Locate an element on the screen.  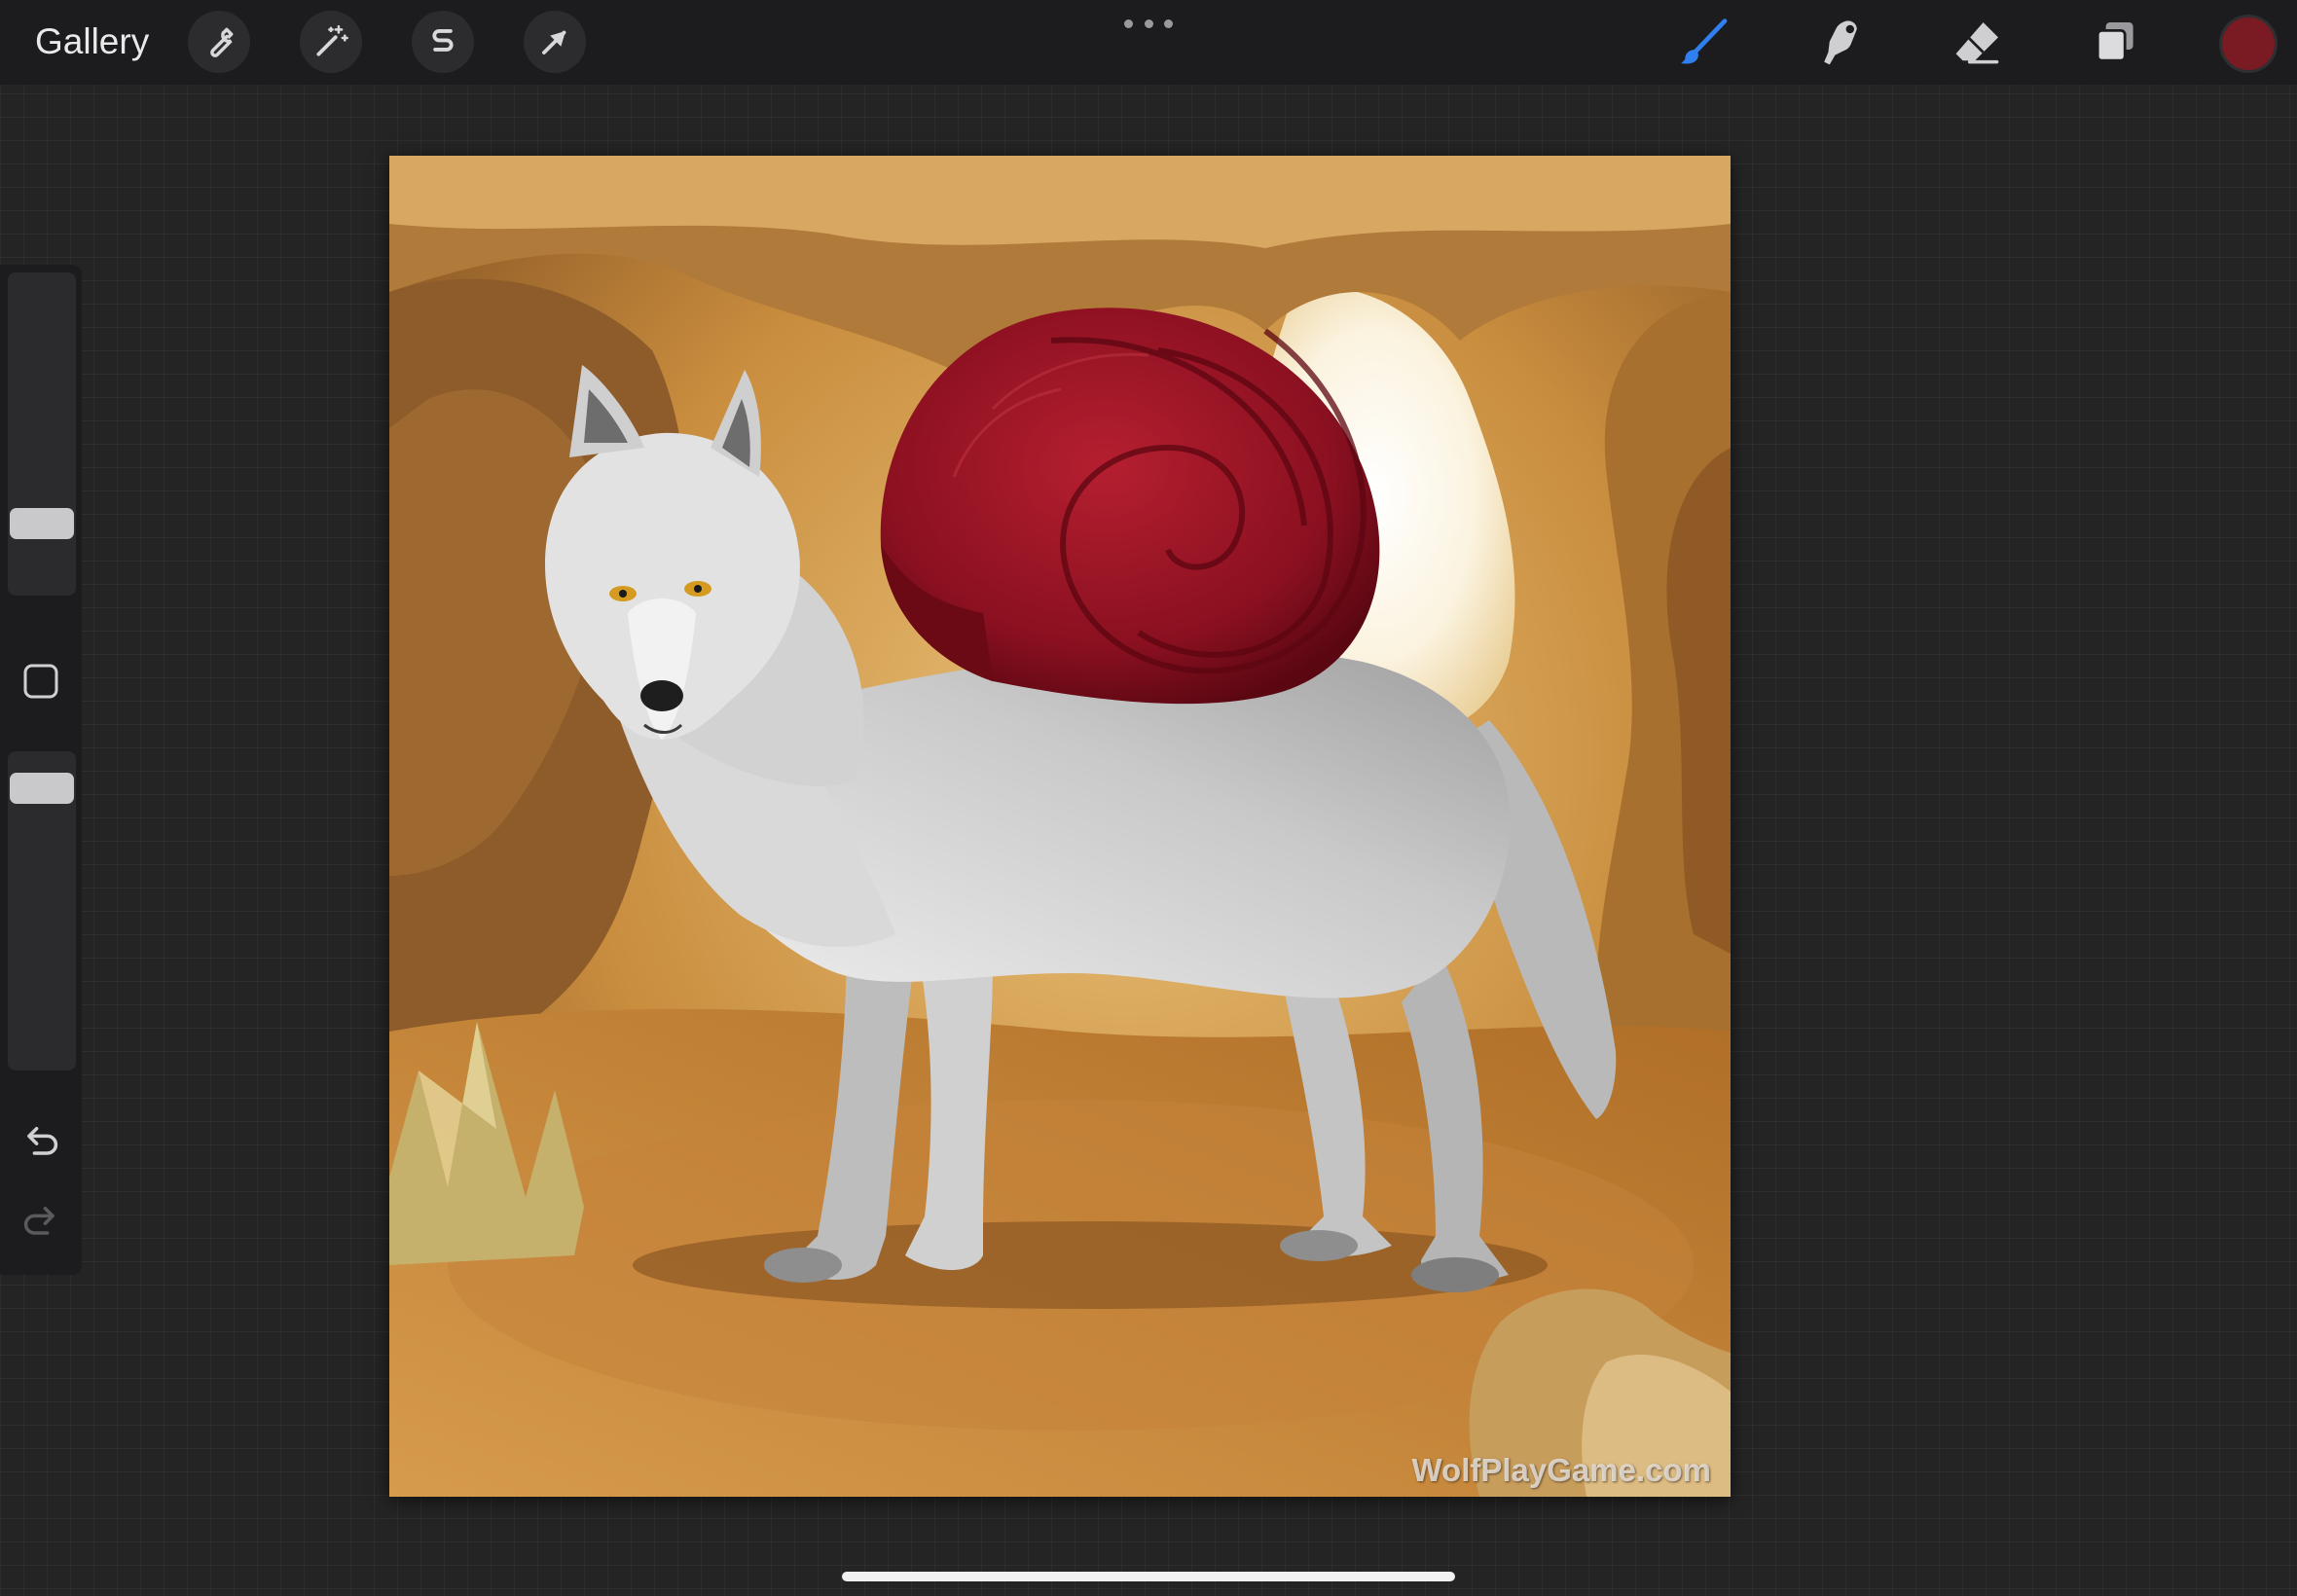
brush-size-thumb is located at coordinates (42, 523).